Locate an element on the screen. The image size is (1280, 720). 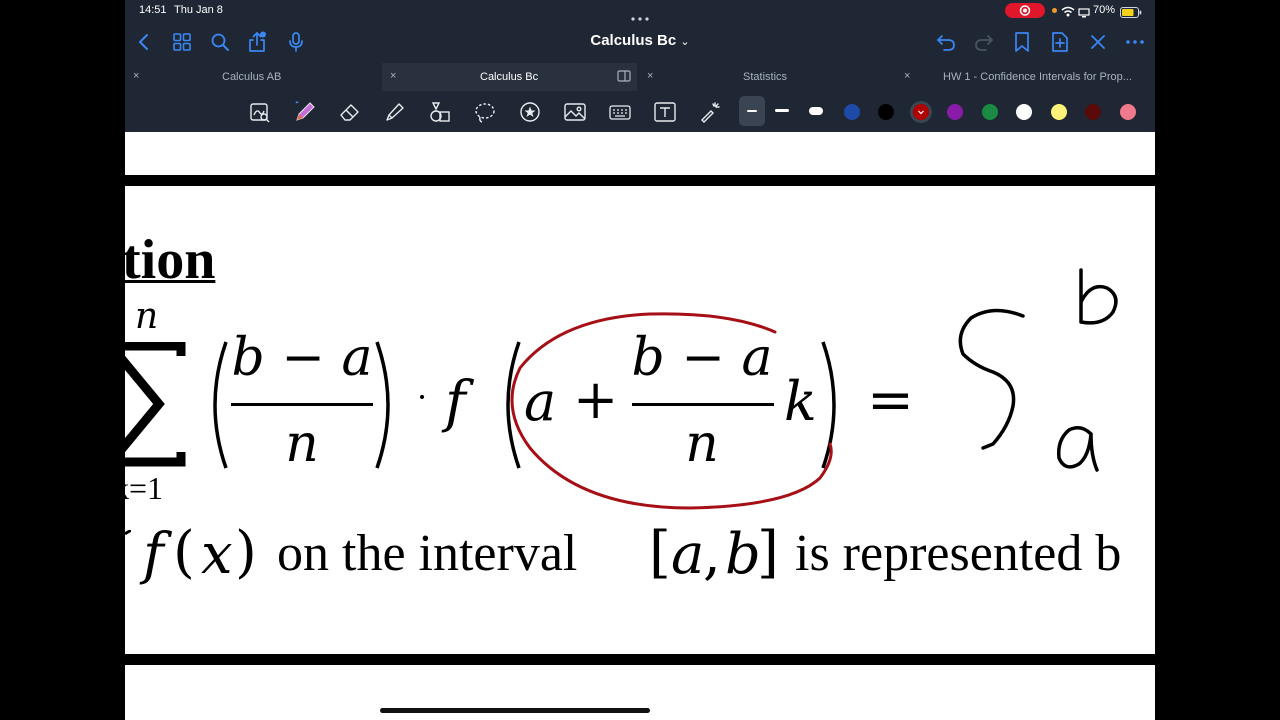
color-swatch-yellow is located at coordinates (1059, 112).